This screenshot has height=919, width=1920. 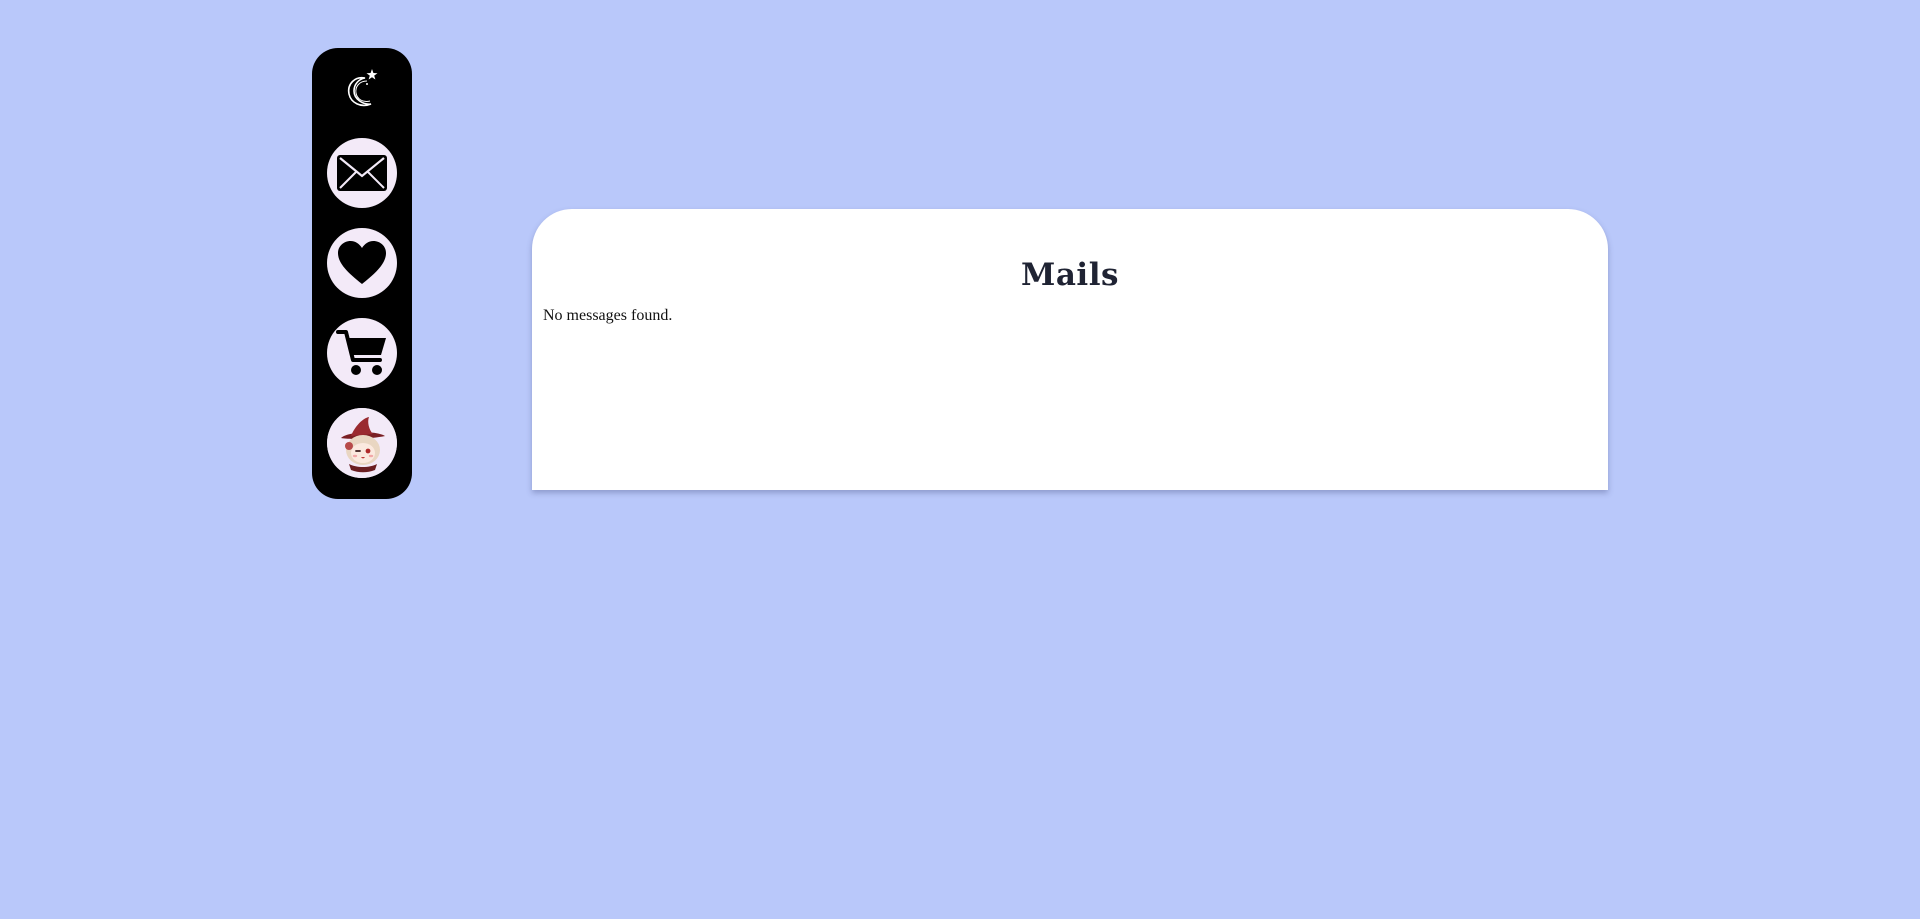 I want to click on sidebar-item-cart, so click(x=362, y=353).